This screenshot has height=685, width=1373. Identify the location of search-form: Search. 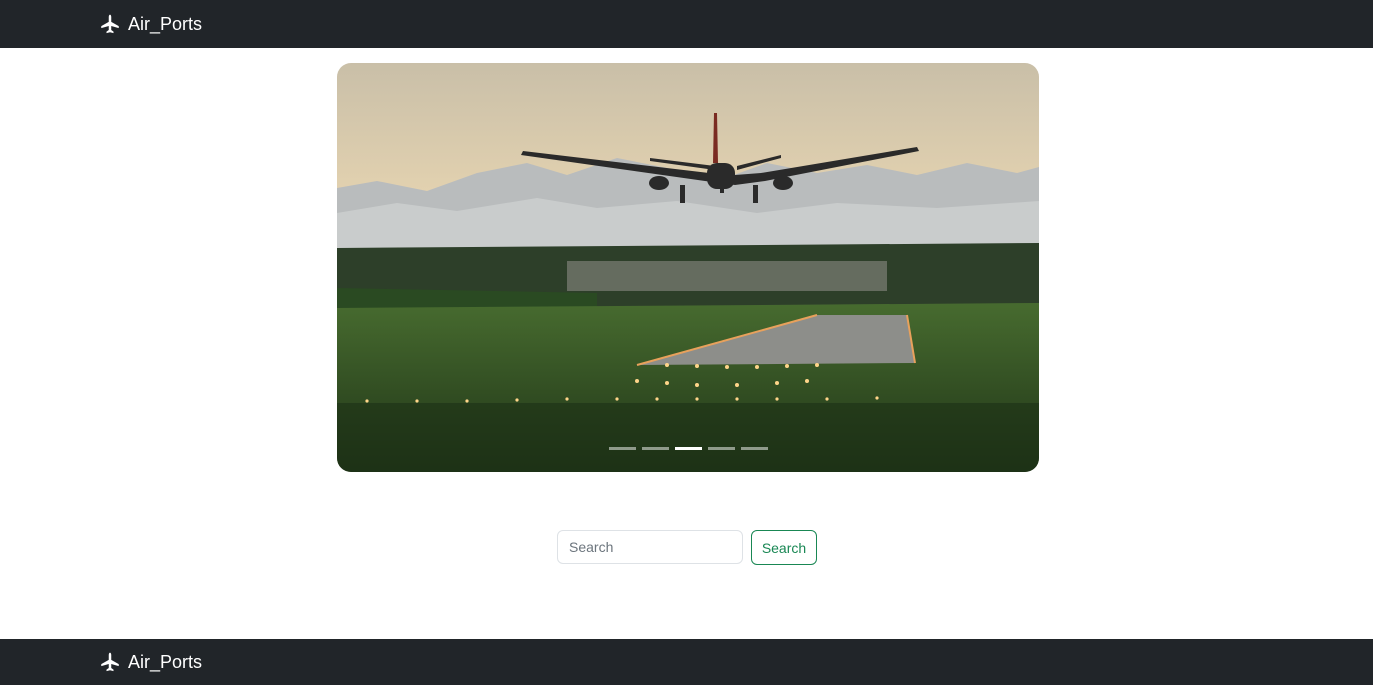
(687, 547).